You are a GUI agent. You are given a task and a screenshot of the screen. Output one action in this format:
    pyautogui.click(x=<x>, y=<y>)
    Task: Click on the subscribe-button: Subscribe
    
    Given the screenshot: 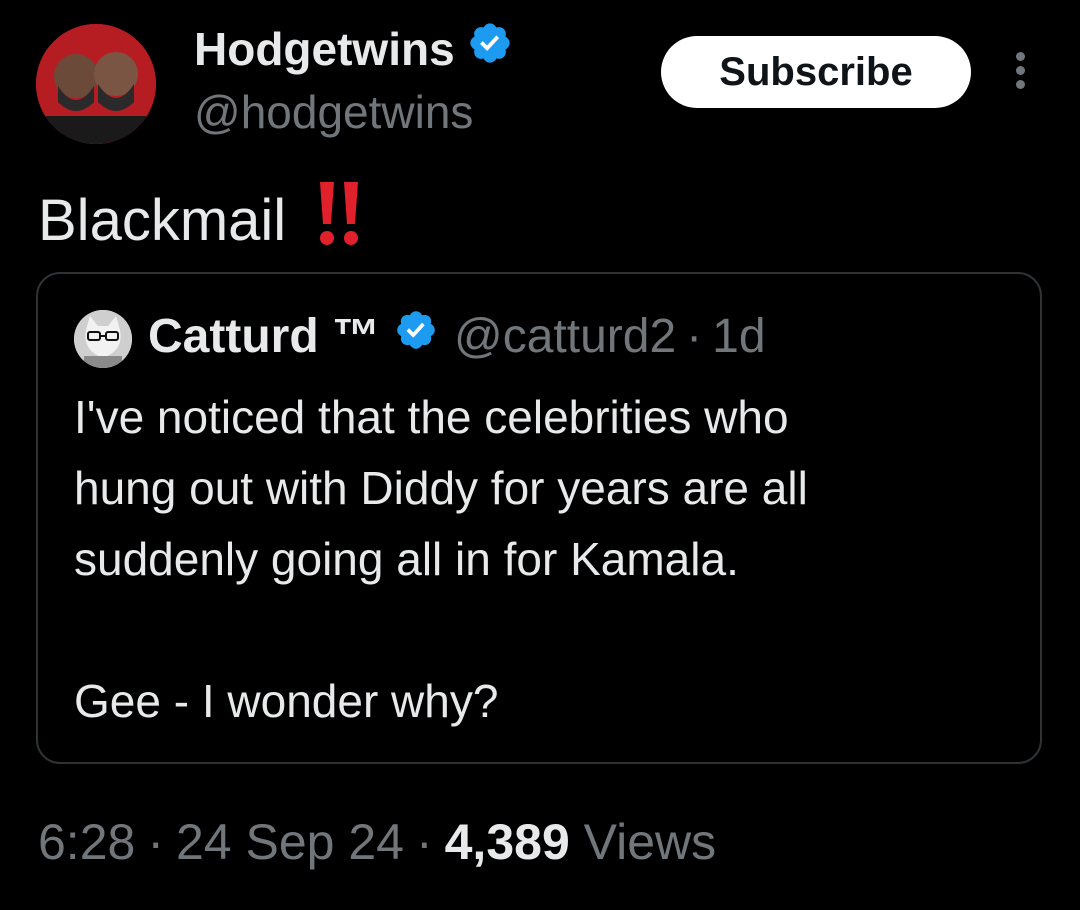 What is the action you would take?
    pyautogui.click(x=816, y=72)
    